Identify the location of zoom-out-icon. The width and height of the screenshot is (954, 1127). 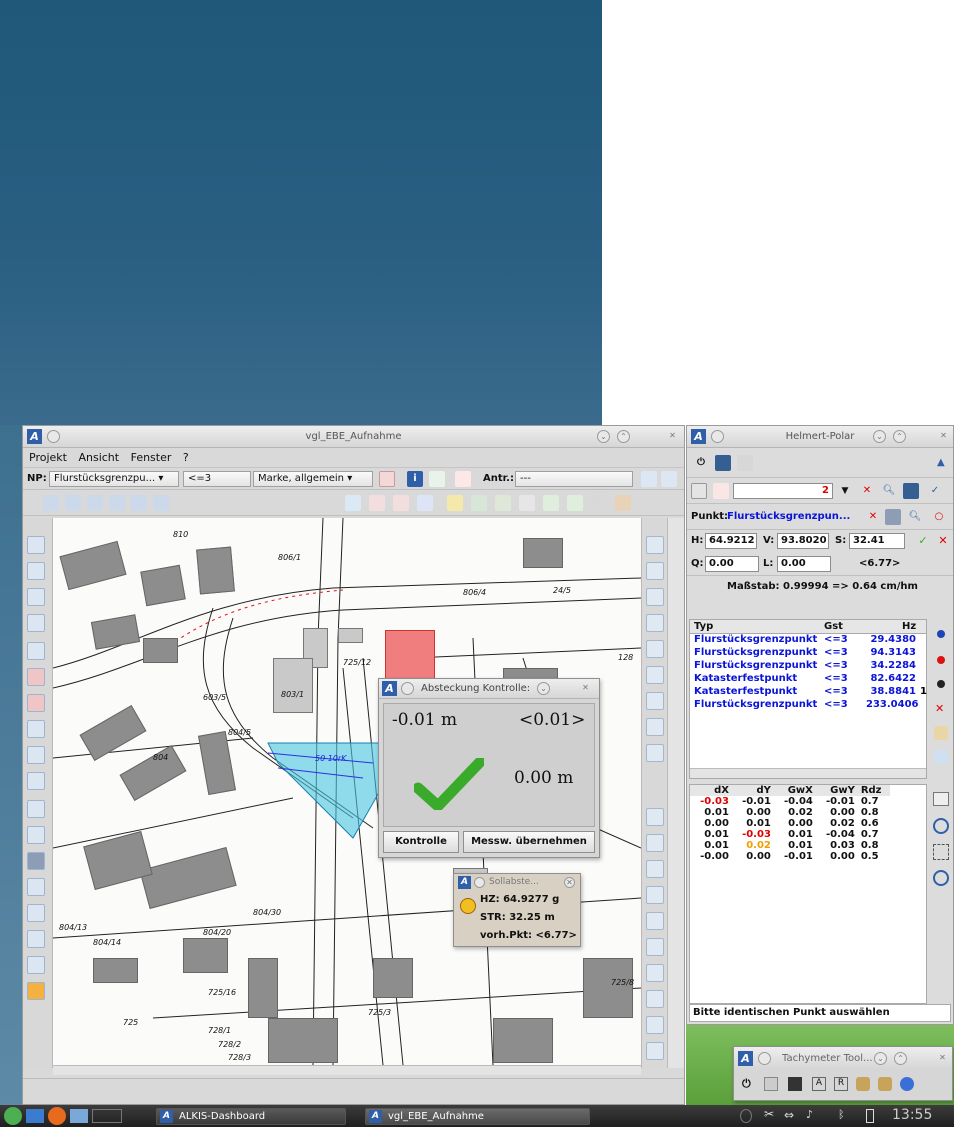
(655, 843).